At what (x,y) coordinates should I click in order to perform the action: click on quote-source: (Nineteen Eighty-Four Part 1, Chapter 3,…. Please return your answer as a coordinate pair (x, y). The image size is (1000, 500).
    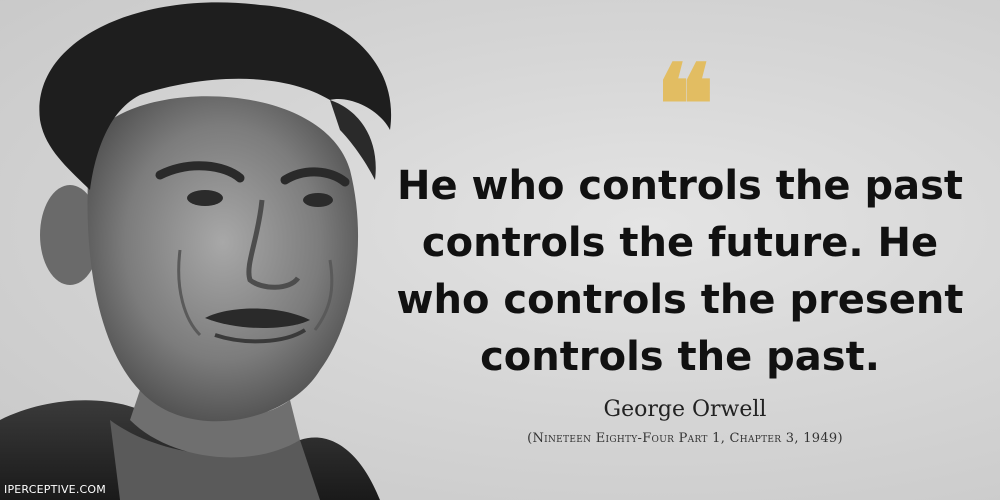
    Looking at the image, I should click on (685, 438).